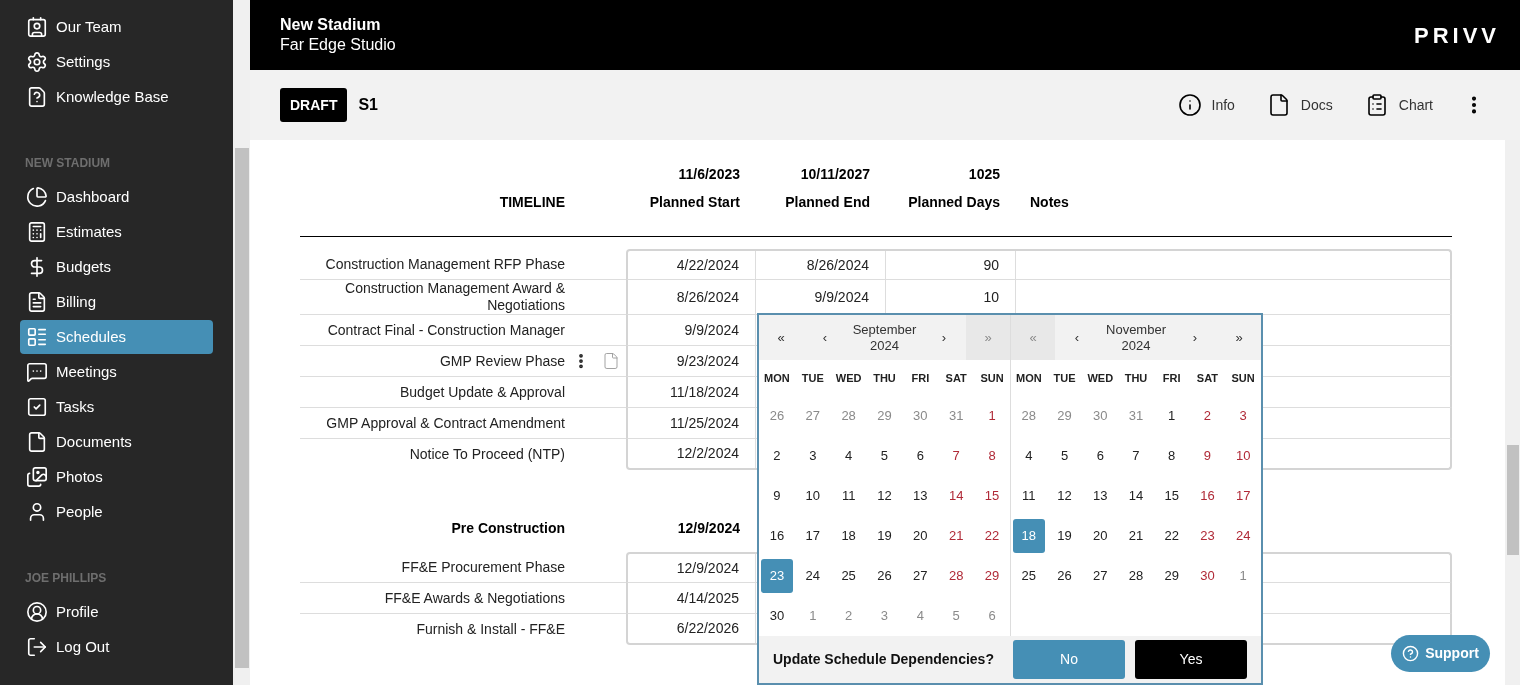  What do you see at coordinates (116, 197) in the screenshot?
I see `sidebar-item: Dashboard` at bounding box center [116, 197].